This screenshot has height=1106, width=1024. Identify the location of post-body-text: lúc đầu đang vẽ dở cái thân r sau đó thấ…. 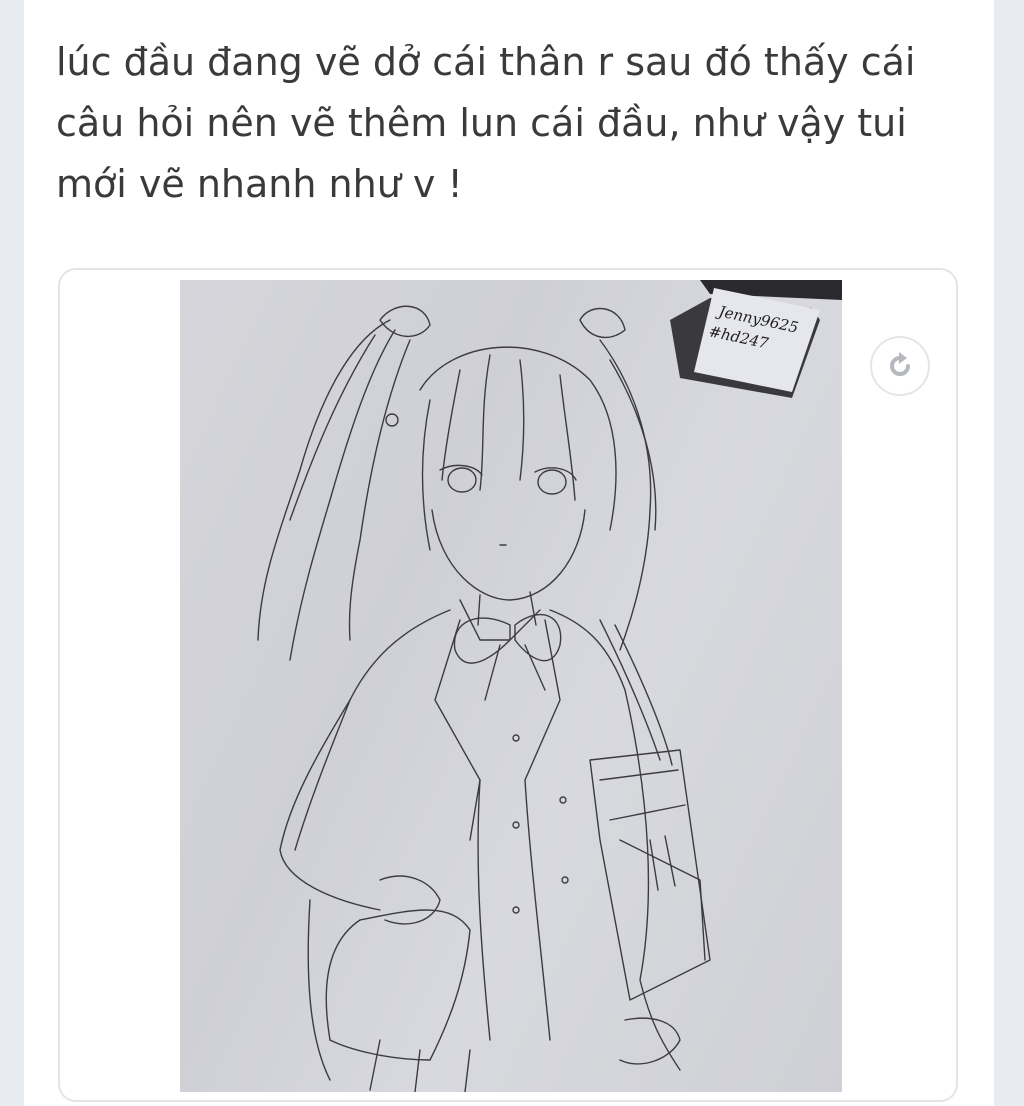
(486, 123).